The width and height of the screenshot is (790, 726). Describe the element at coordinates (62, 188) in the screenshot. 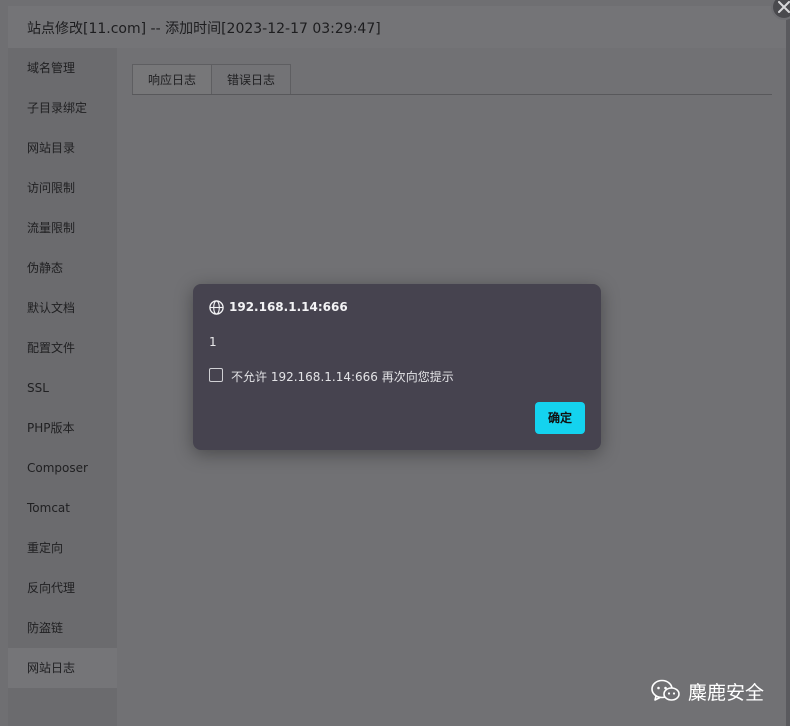

I see `sidebar-item-access-limit: 访问限制` at that location.